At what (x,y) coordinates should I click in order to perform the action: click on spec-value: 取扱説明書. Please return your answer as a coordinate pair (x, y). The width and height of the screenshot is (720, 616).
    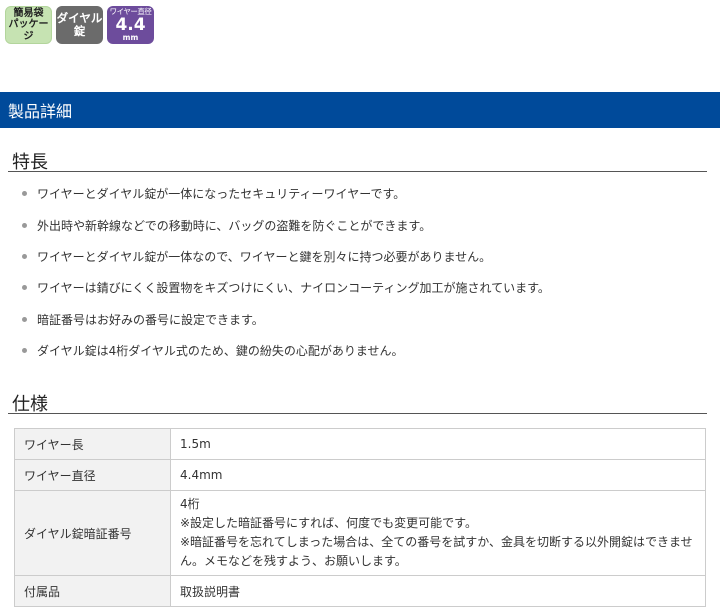
    Looking at the image, I should click on (438, 591).